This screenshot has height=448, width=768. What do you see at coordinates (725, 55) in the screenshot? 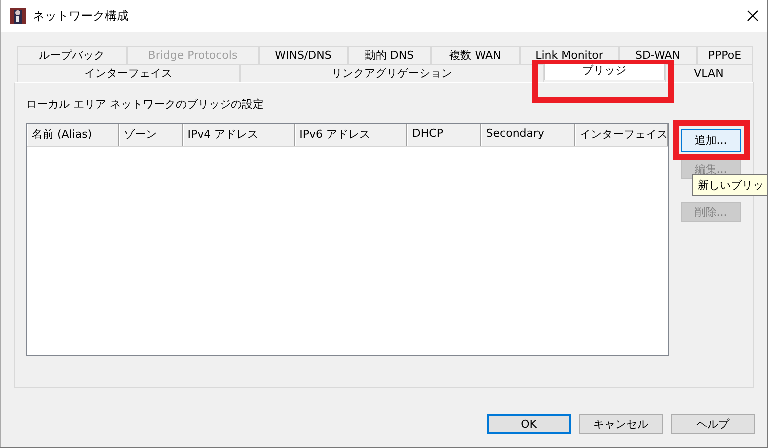
I see `tab: PPPoE` at bounding box center [725, 55].